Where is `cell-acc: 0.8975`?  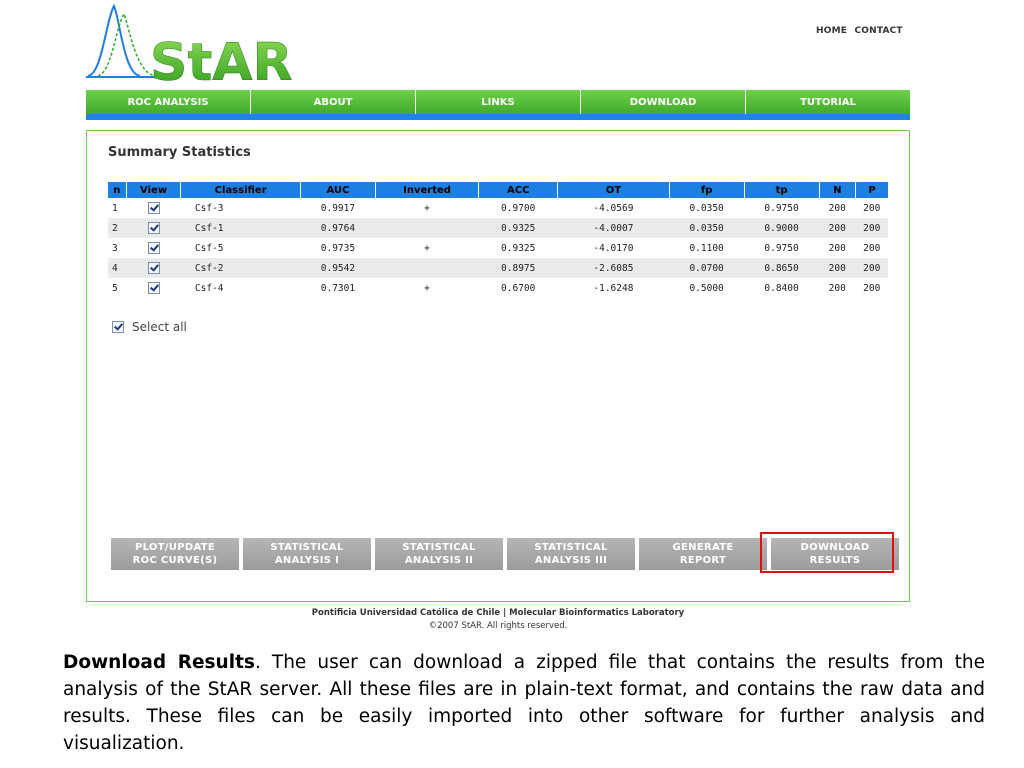
cell-acc: 0.8975 is located at coordinates (518, 268).